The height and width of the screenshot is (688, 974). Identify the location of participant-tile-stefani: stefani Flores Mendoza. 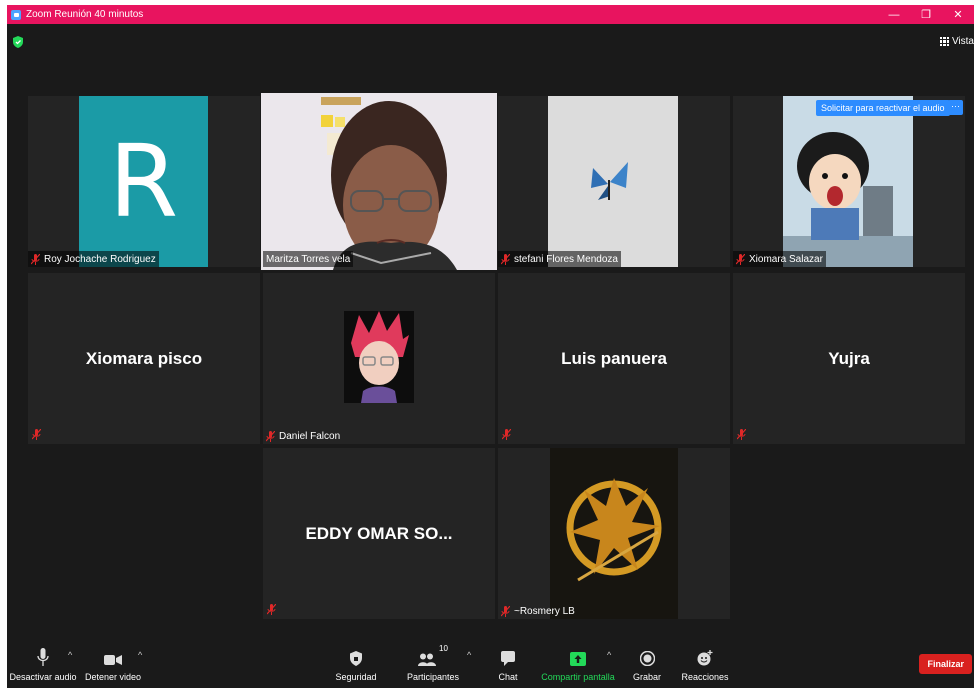
(614, 181).